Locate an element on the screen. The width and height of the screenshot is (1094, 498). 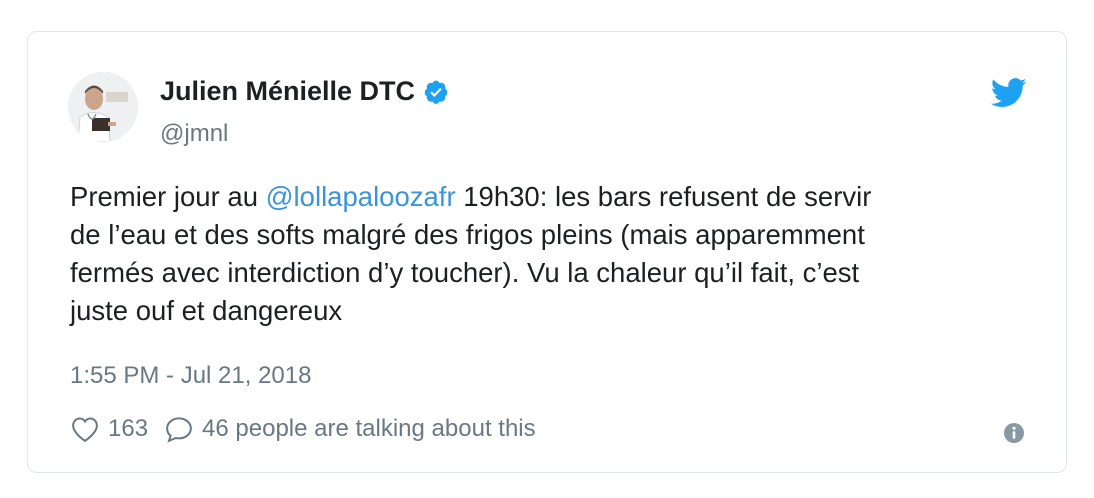
author-row: Julien Ménielle DTC is located at coordinates (304, 91).